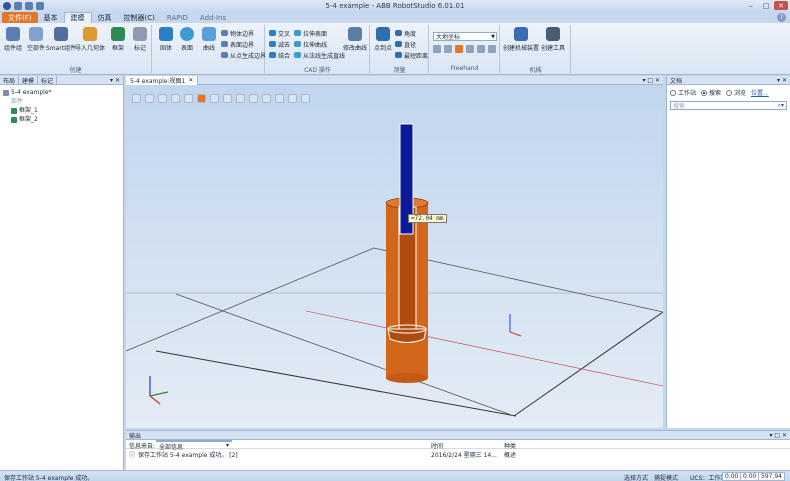  Describe the element at coordinates (458, 435) in the screenshot. I see `output-header: 输出 ▾ □ ✕` at that location.